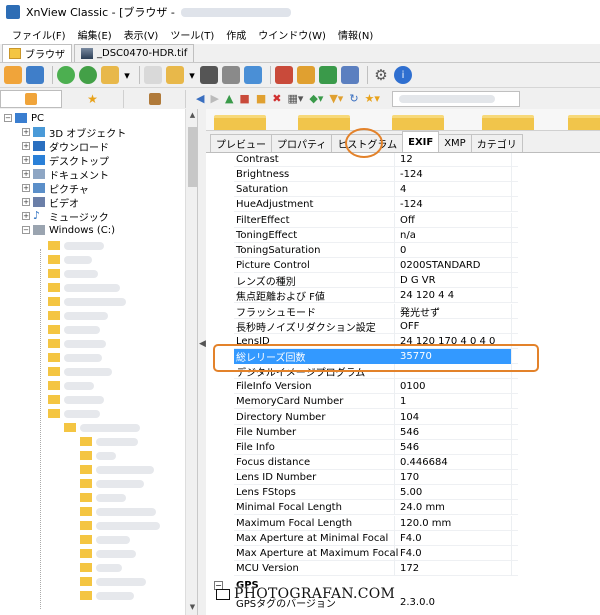 This screenshot has height=615, width=600. Describe the element at coordinates (35, 75) in the screenshot. I see `fullscreen-icon` at that location.